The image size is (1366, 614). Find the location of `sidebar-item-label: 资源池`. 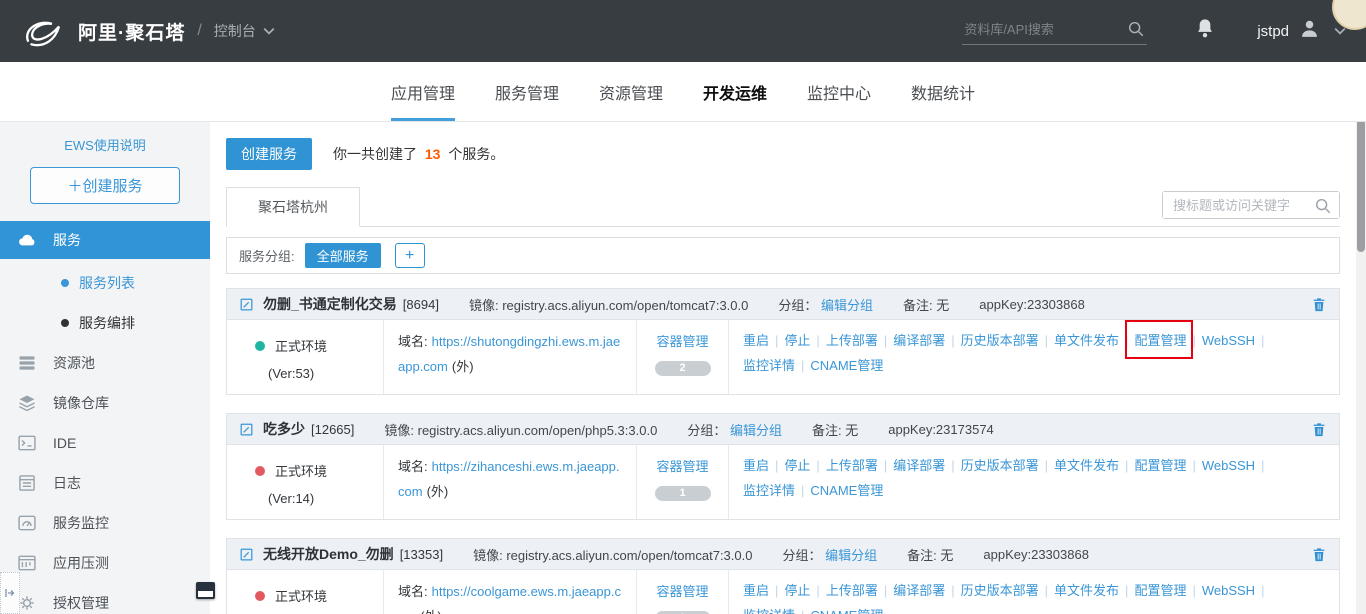

sidebar-item-label: 资源池 is located at coordinates (74, 363).